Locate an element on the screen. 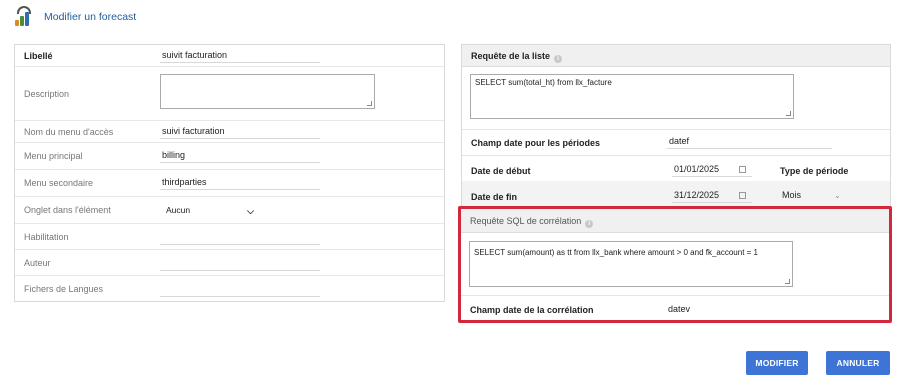  libelle-input: suivit facturation is located at coordinates (240, 55).